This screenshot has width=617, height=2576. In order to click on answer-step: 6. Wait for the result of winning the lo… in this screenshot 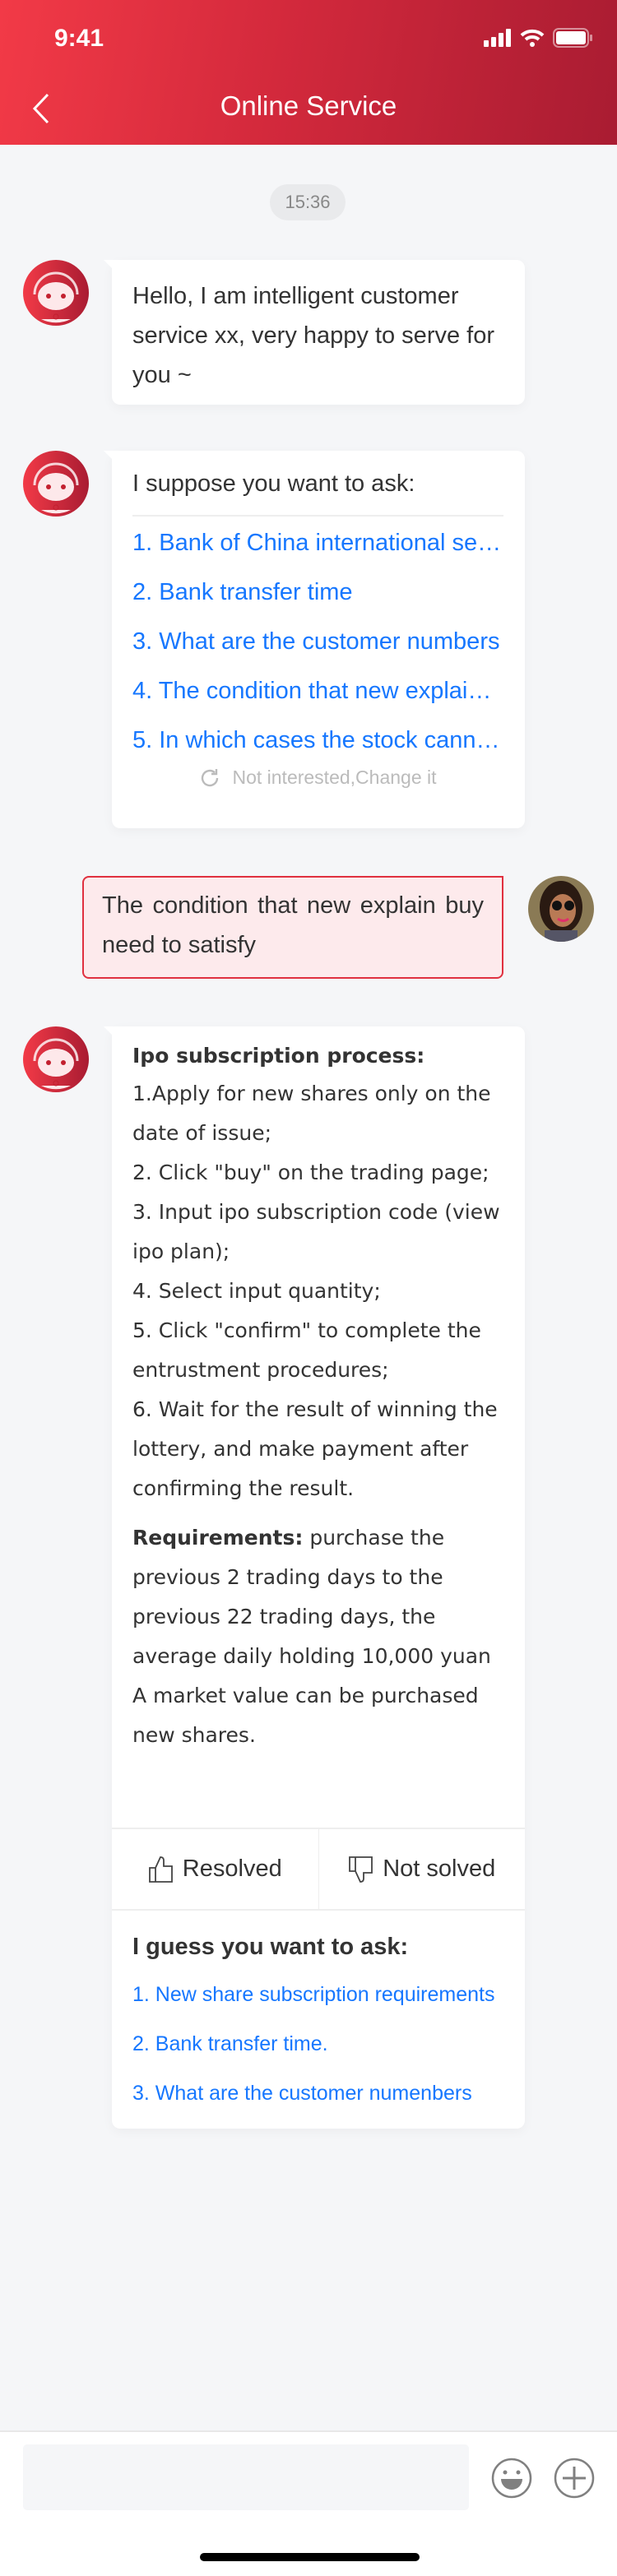, I will do `click(315, 1448)`.